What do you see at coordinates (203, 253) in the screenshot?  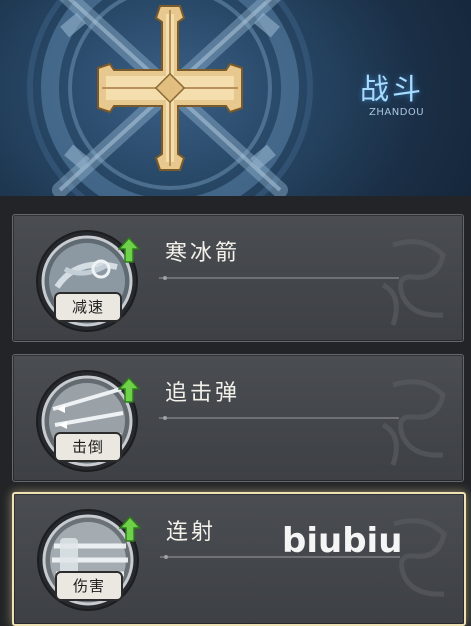 I see `skill-name: 寒冰箭` at bounding box center [203, 253].